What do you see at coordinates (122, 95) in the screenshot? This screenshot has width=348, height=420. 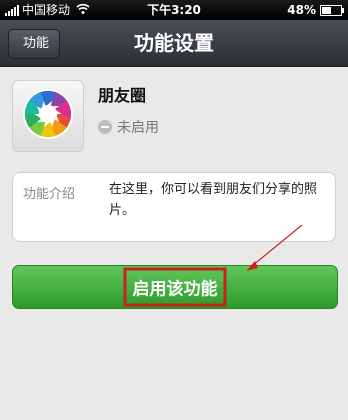 I see `feature-name: 朋友圈` at bounding box center [122, 95].